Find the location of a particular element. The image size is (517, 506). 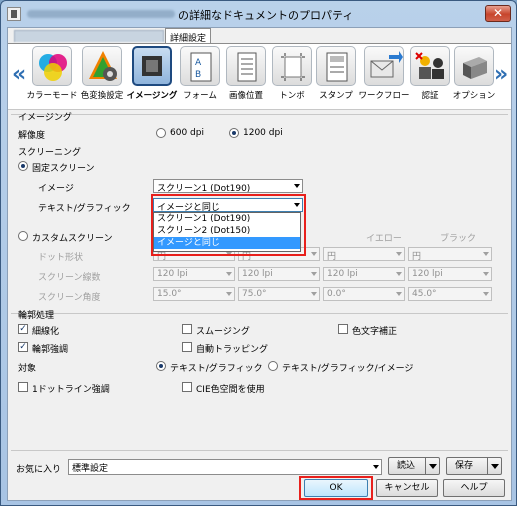

toolbar-label: オプション is located at coordinates (474, 96).